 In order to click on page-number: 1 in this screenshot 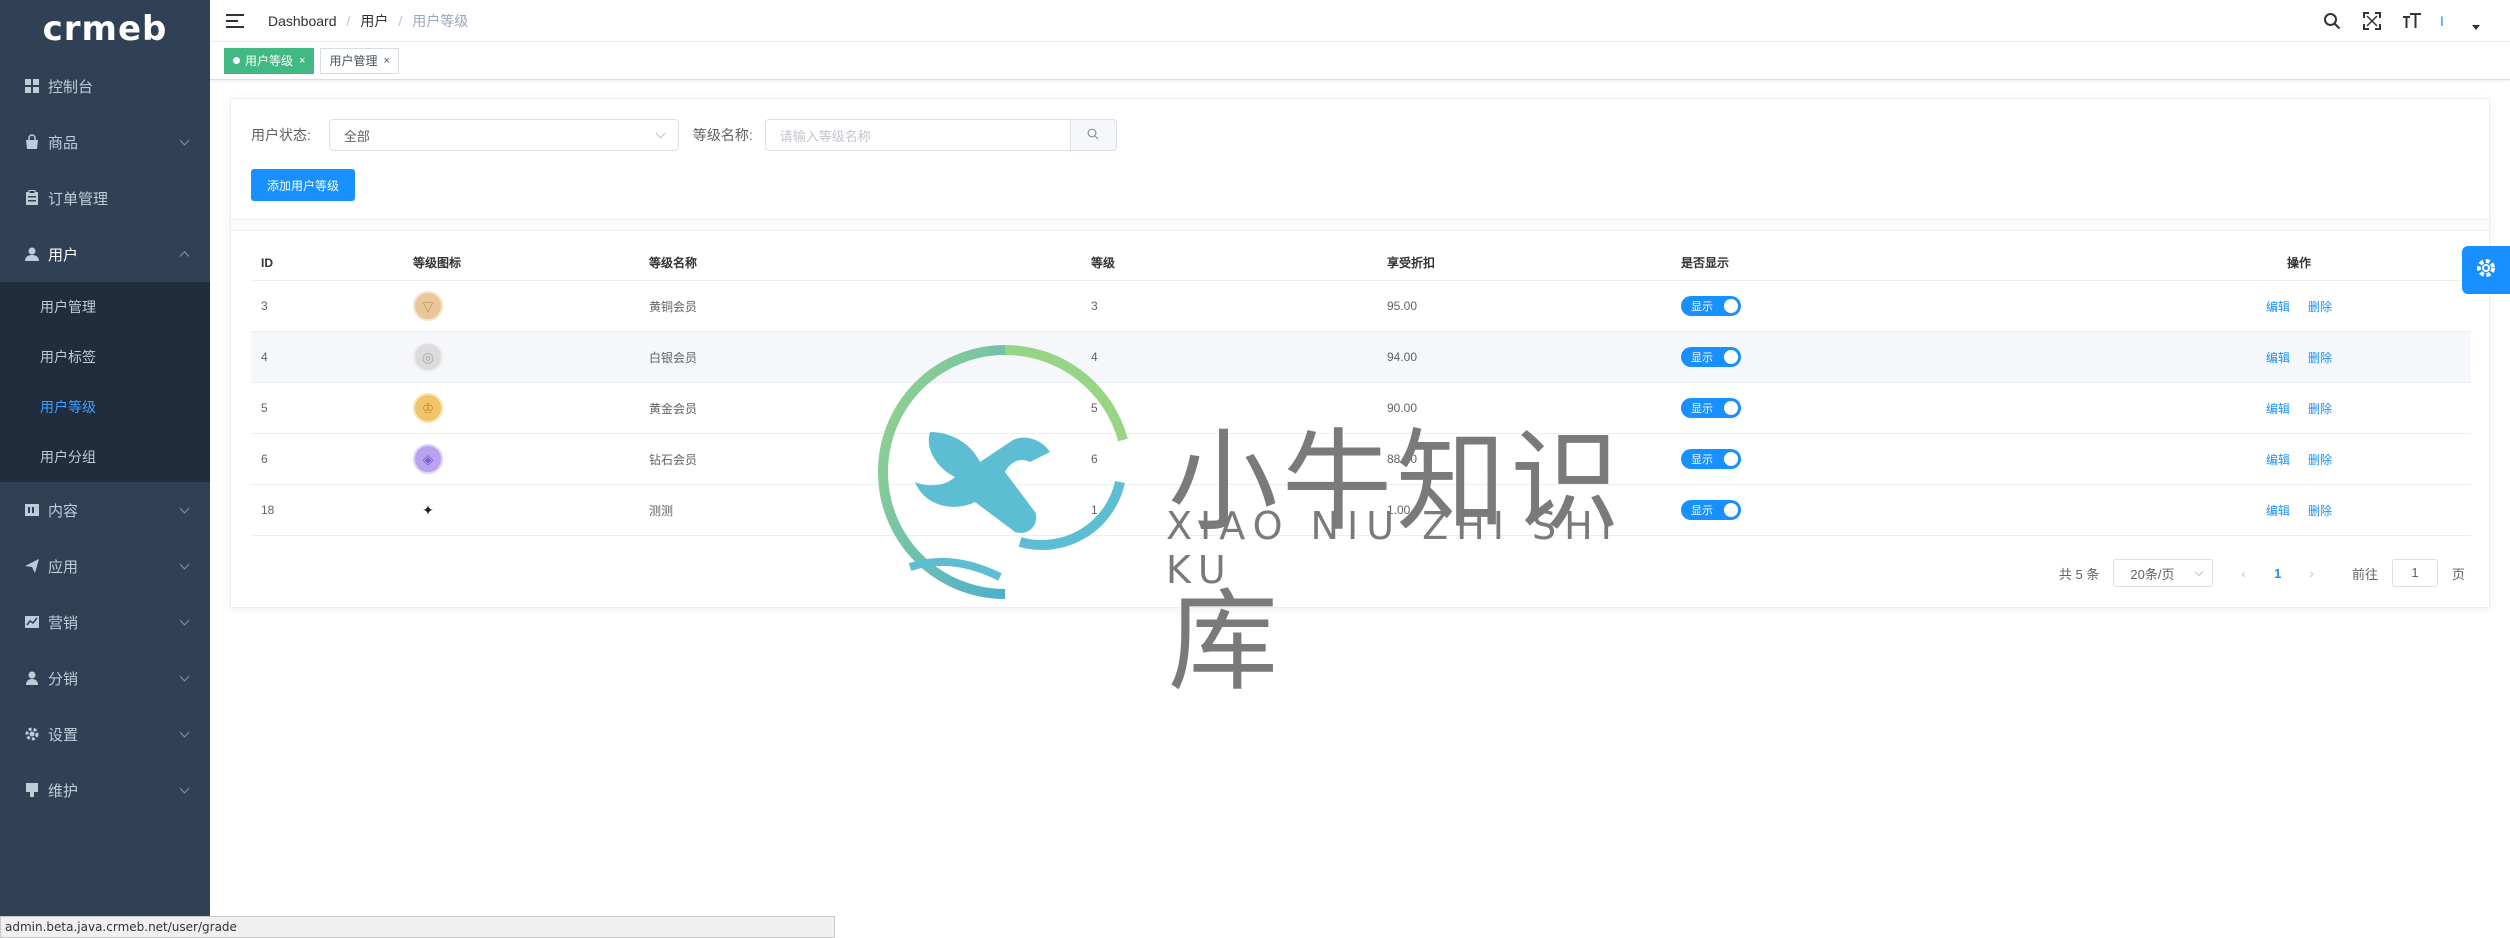, I will do `click(2277, 573)`.